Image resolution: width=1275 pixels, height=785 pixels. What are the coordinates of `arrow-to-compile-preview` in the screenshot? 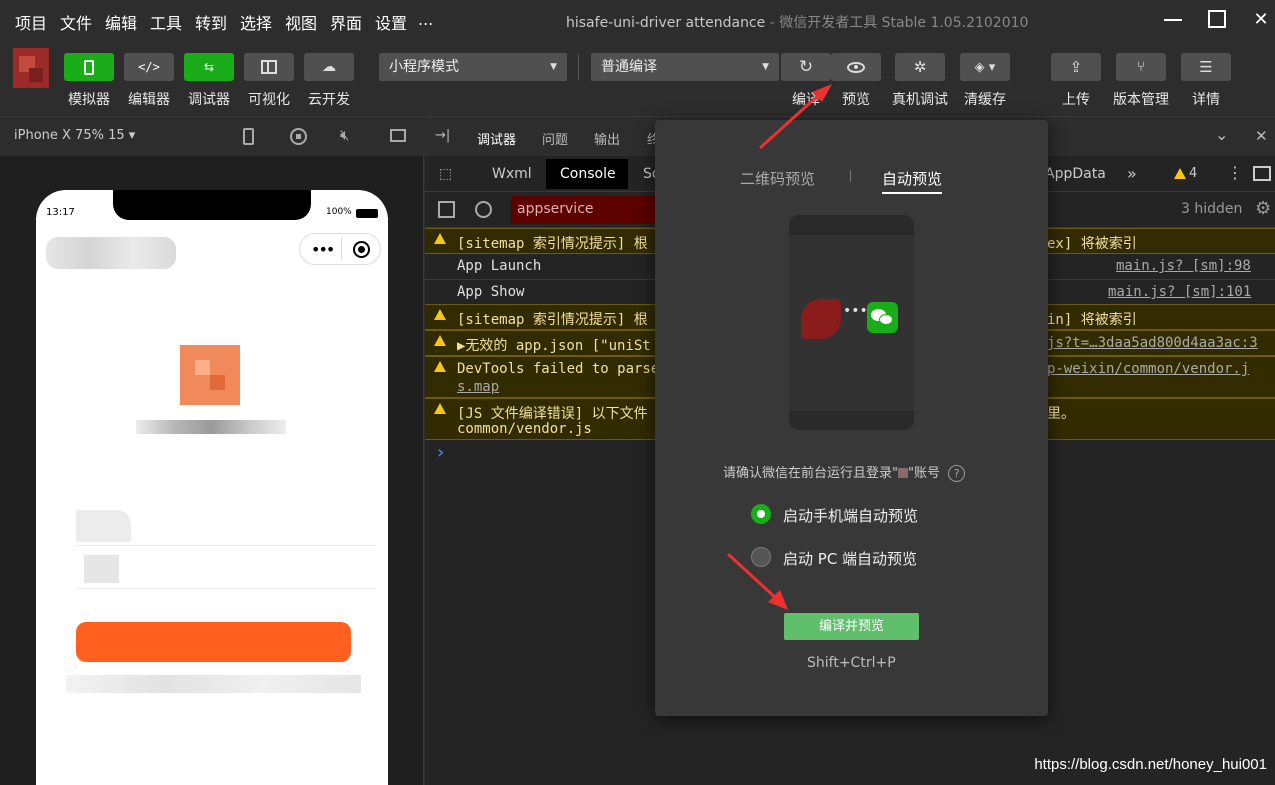 It's located at (753, 577).